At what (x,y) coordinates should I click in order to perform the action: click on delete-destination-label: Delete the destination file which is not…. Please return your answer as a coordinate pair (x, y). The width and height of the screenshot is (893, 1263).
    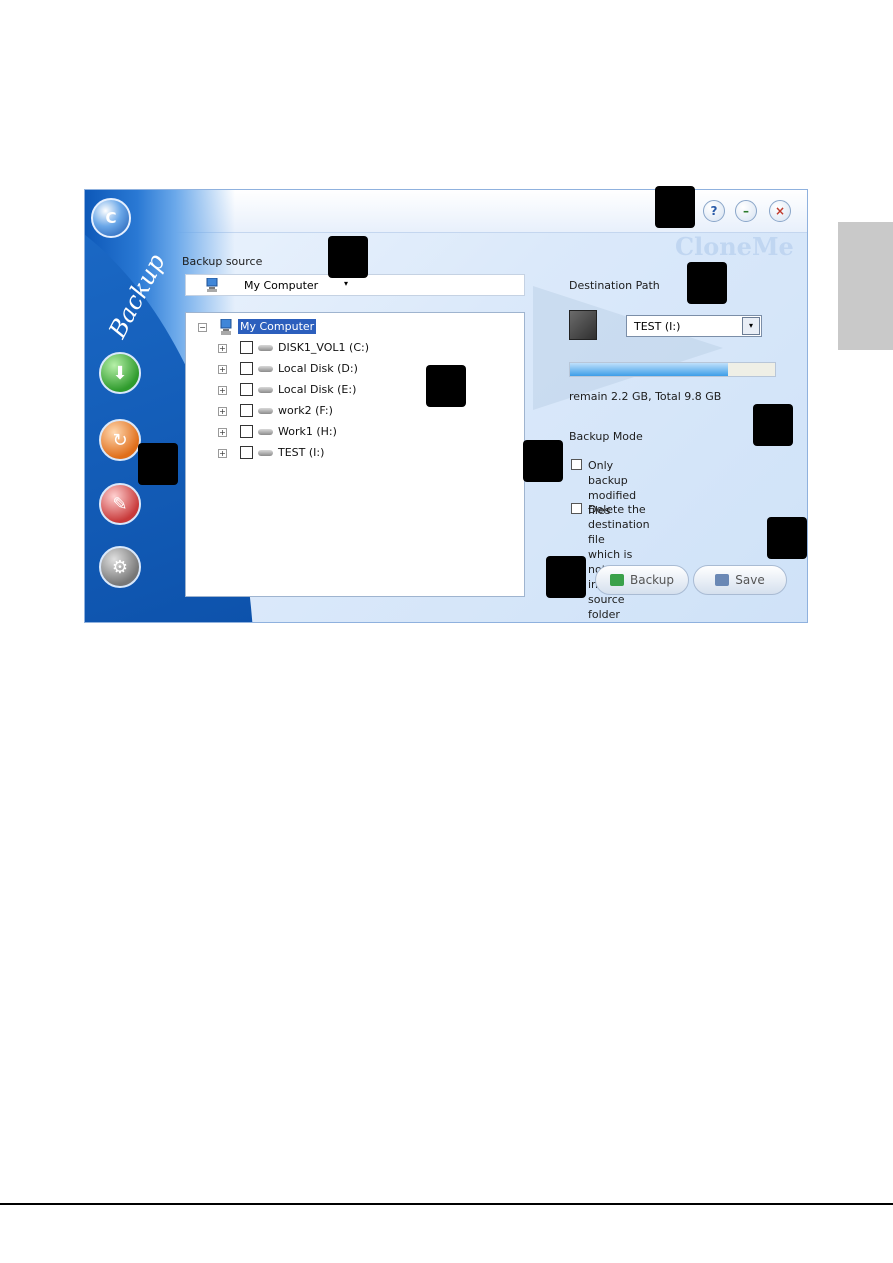
    Looking at the image, I should click on (619, 562).